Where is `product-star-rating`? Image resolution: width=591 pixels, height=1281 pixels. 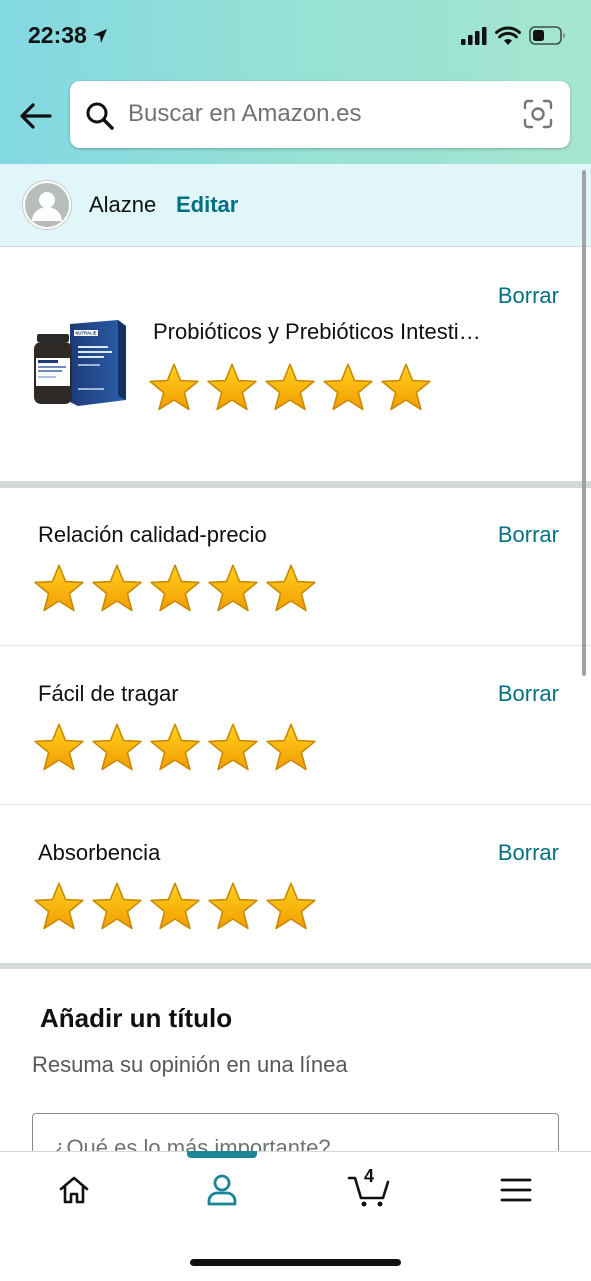 product-star-rating is located at coordinates (291, 388).